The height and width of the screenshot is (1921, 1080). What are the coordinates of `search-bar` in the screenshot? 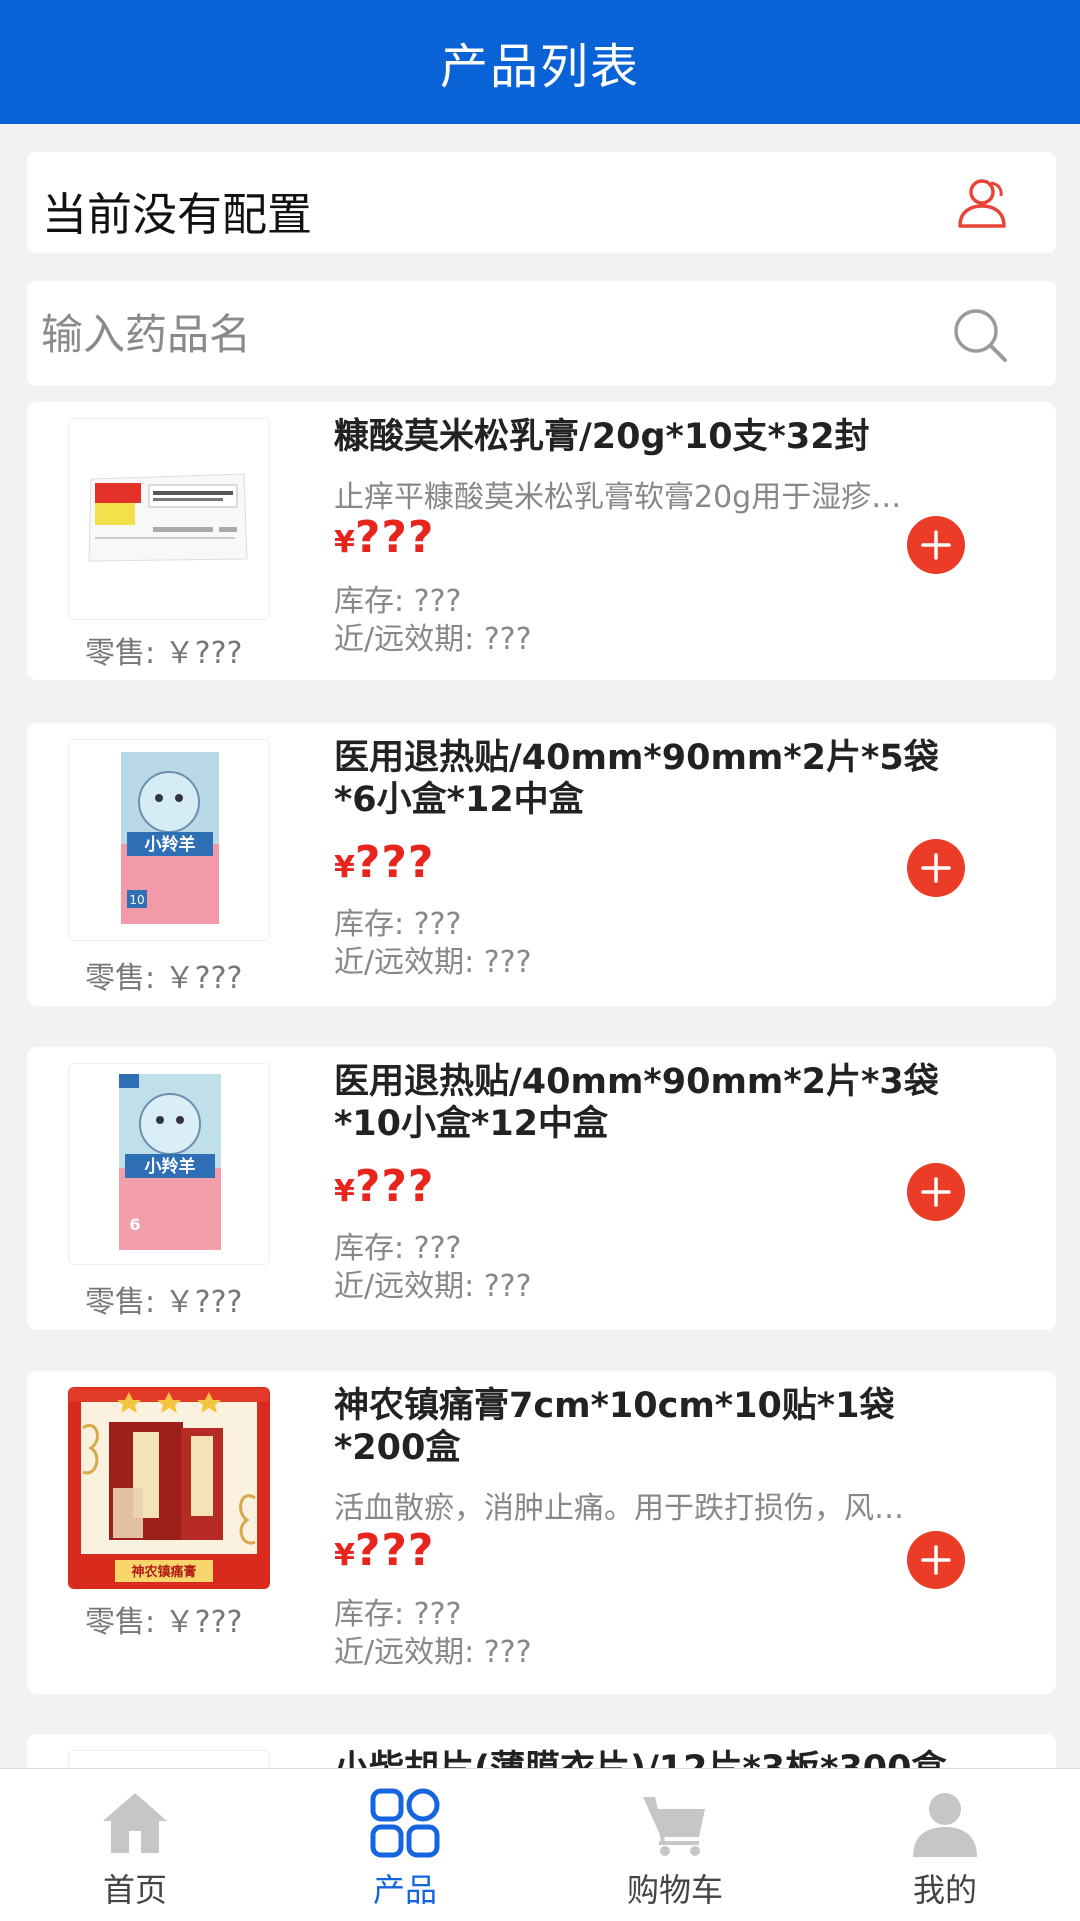 It's located at (541, 333).